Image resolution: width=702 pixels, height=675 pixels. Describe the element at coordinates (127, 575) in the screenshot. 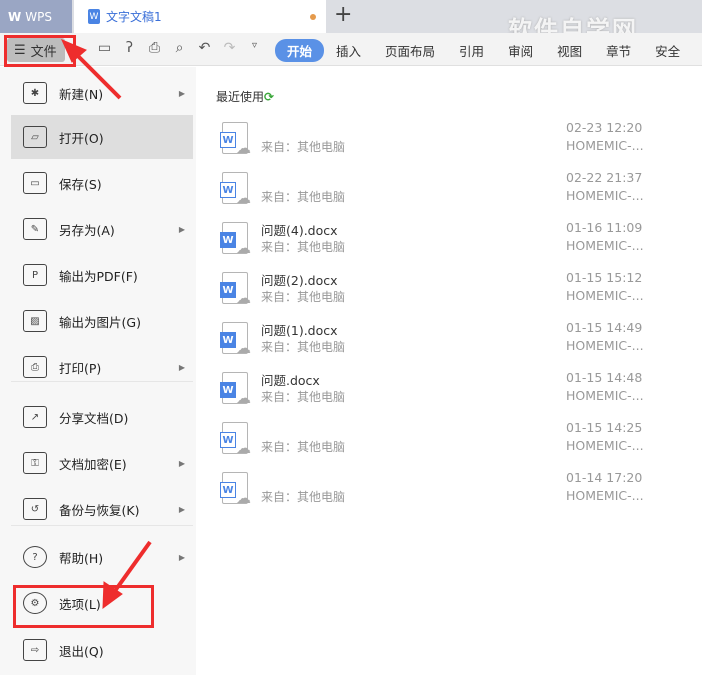

I see `arrow-to-options-icon` at that location.